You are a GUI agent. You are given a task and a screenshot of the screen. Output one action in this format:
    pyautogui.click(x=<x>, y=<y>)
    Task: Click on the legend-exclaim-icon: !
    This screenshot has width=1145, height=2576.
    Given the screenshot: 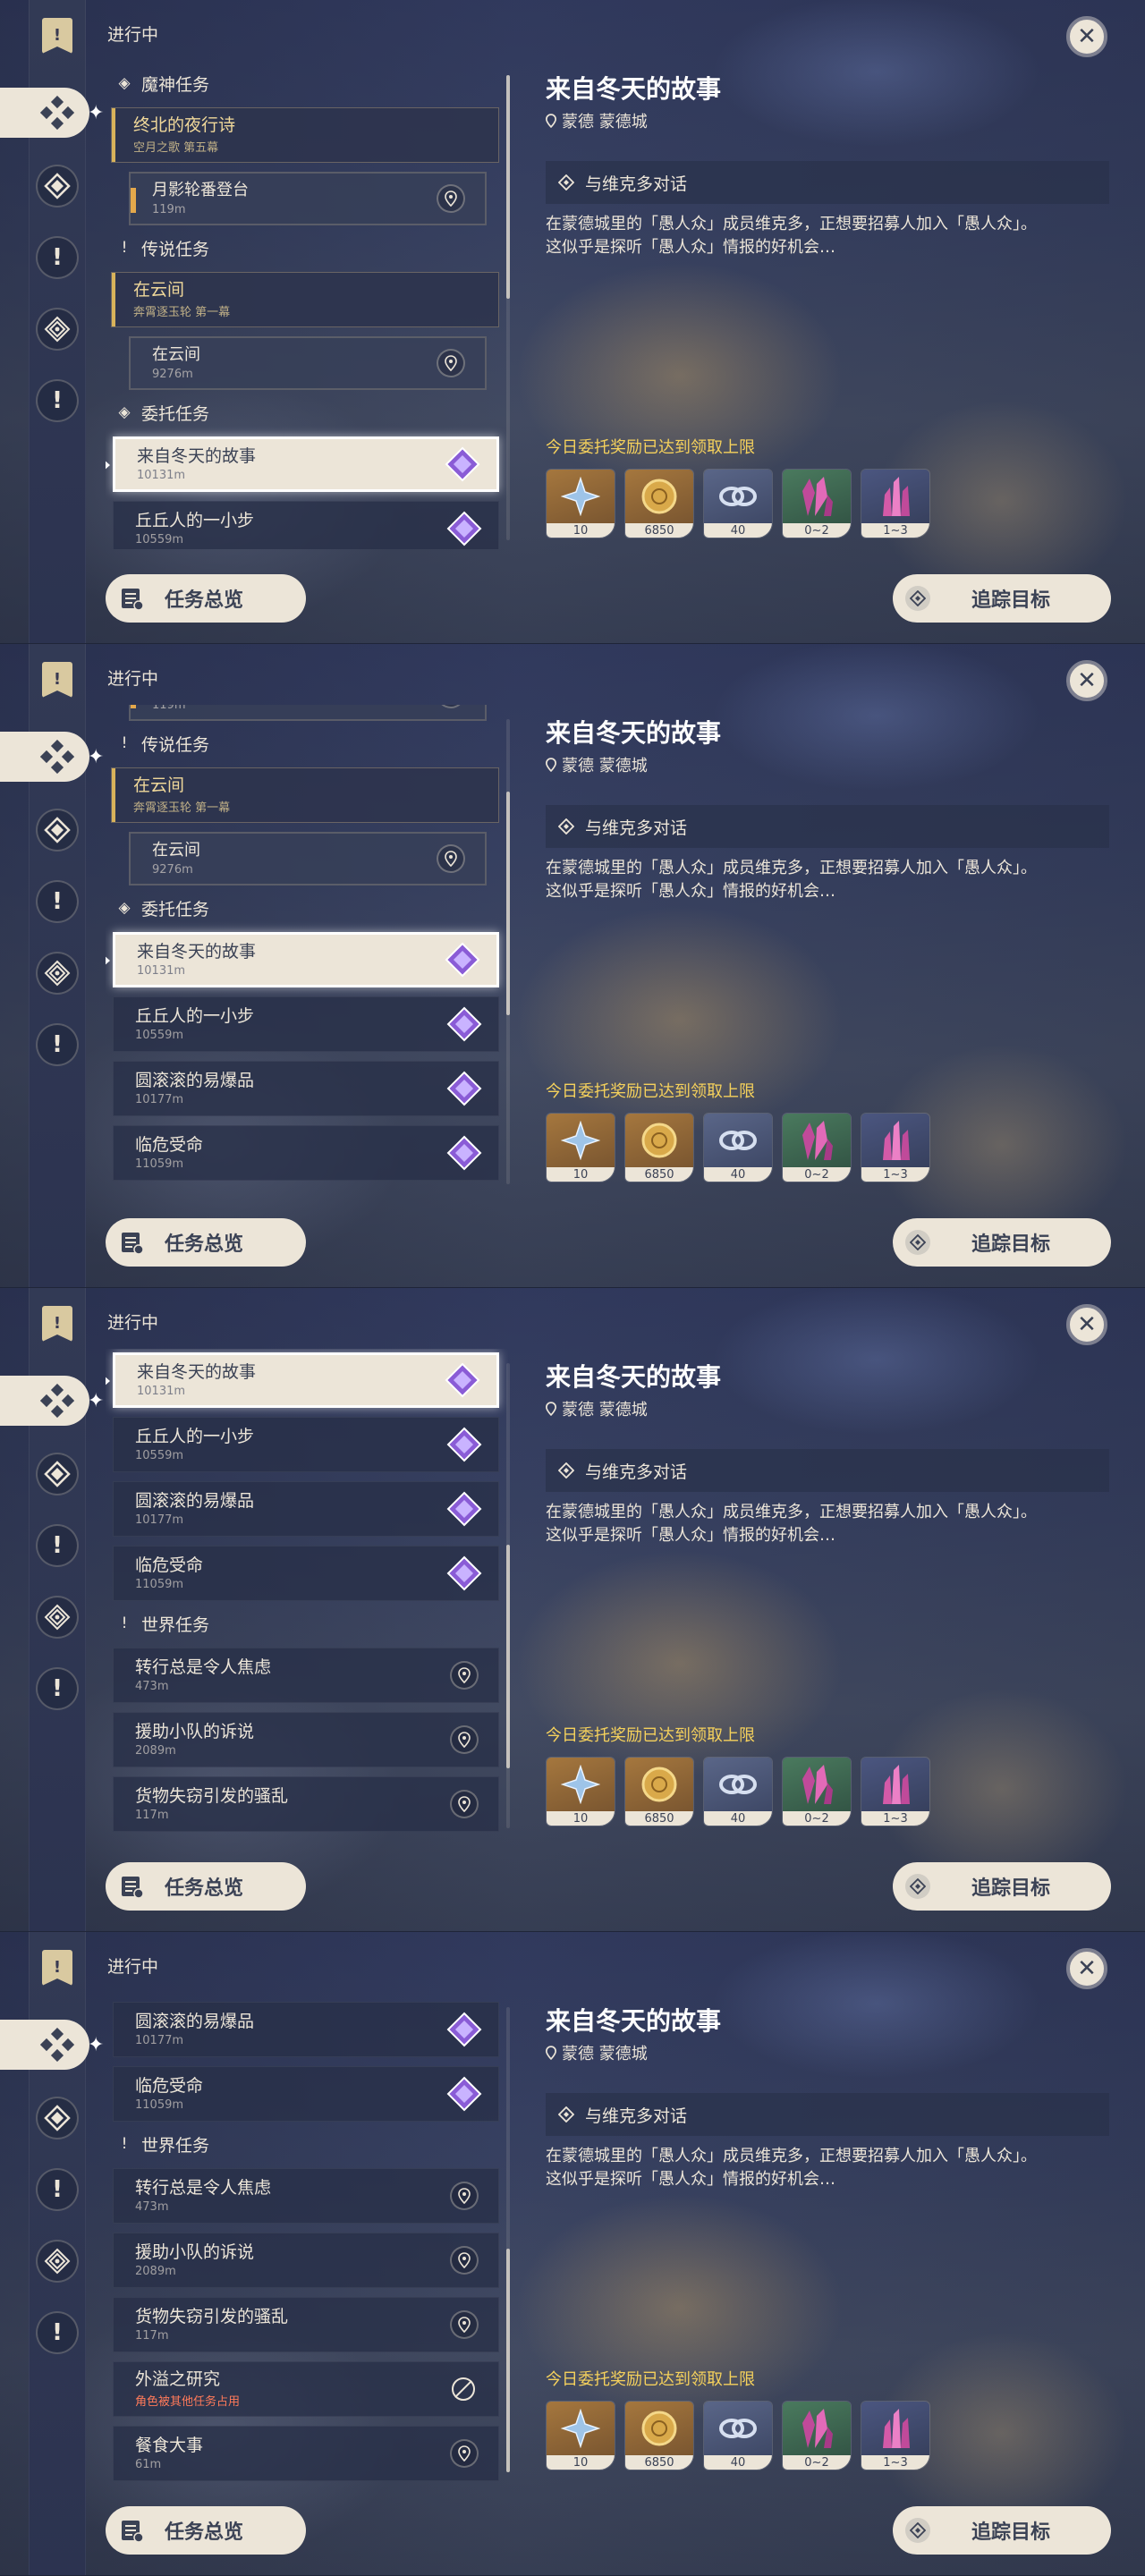 What is the action you would take?
    pyautogui.click(x=124, y=248)
    